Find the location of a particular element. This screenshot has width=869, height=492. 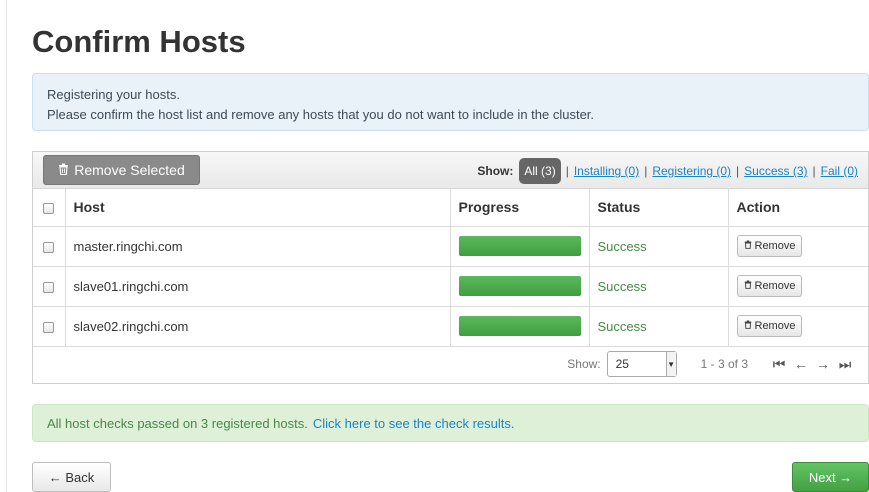

select-all-cell is located at coordinates (49, 208).